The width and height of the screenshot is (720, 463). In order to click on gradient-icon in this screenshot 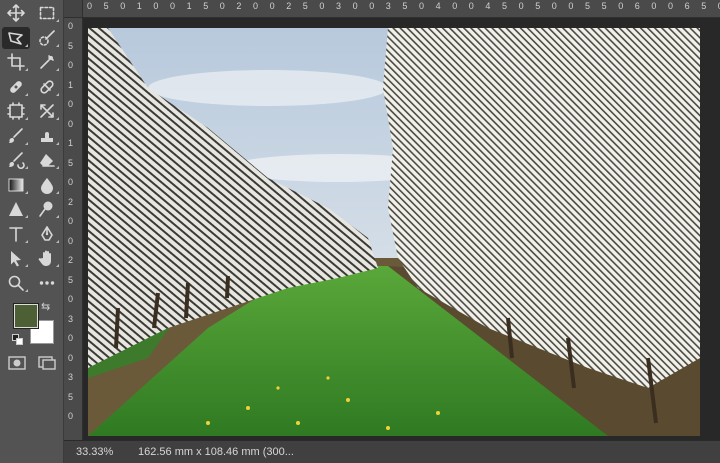, I will do `click(16, 184)`.